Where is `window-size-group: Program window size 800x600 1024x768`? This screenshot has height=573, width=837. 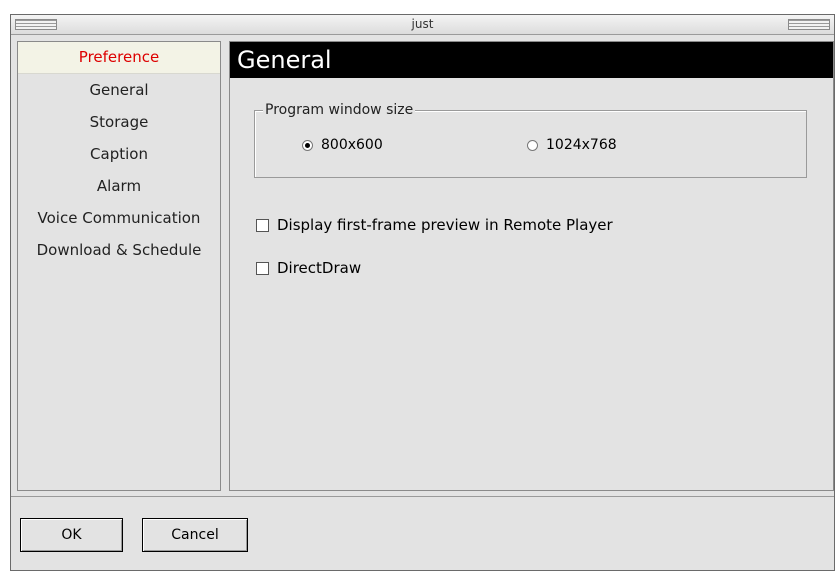 window-size-group: Program window size 800x600 1024x768 is located at coordinates (530, 140).